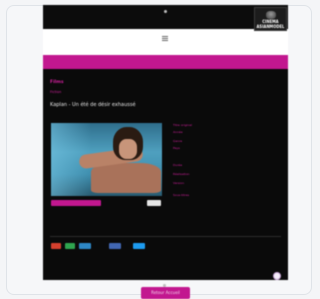 This screenshot has width=320, height=299. I want to click on detail-line: Genre, so click(178, 141).